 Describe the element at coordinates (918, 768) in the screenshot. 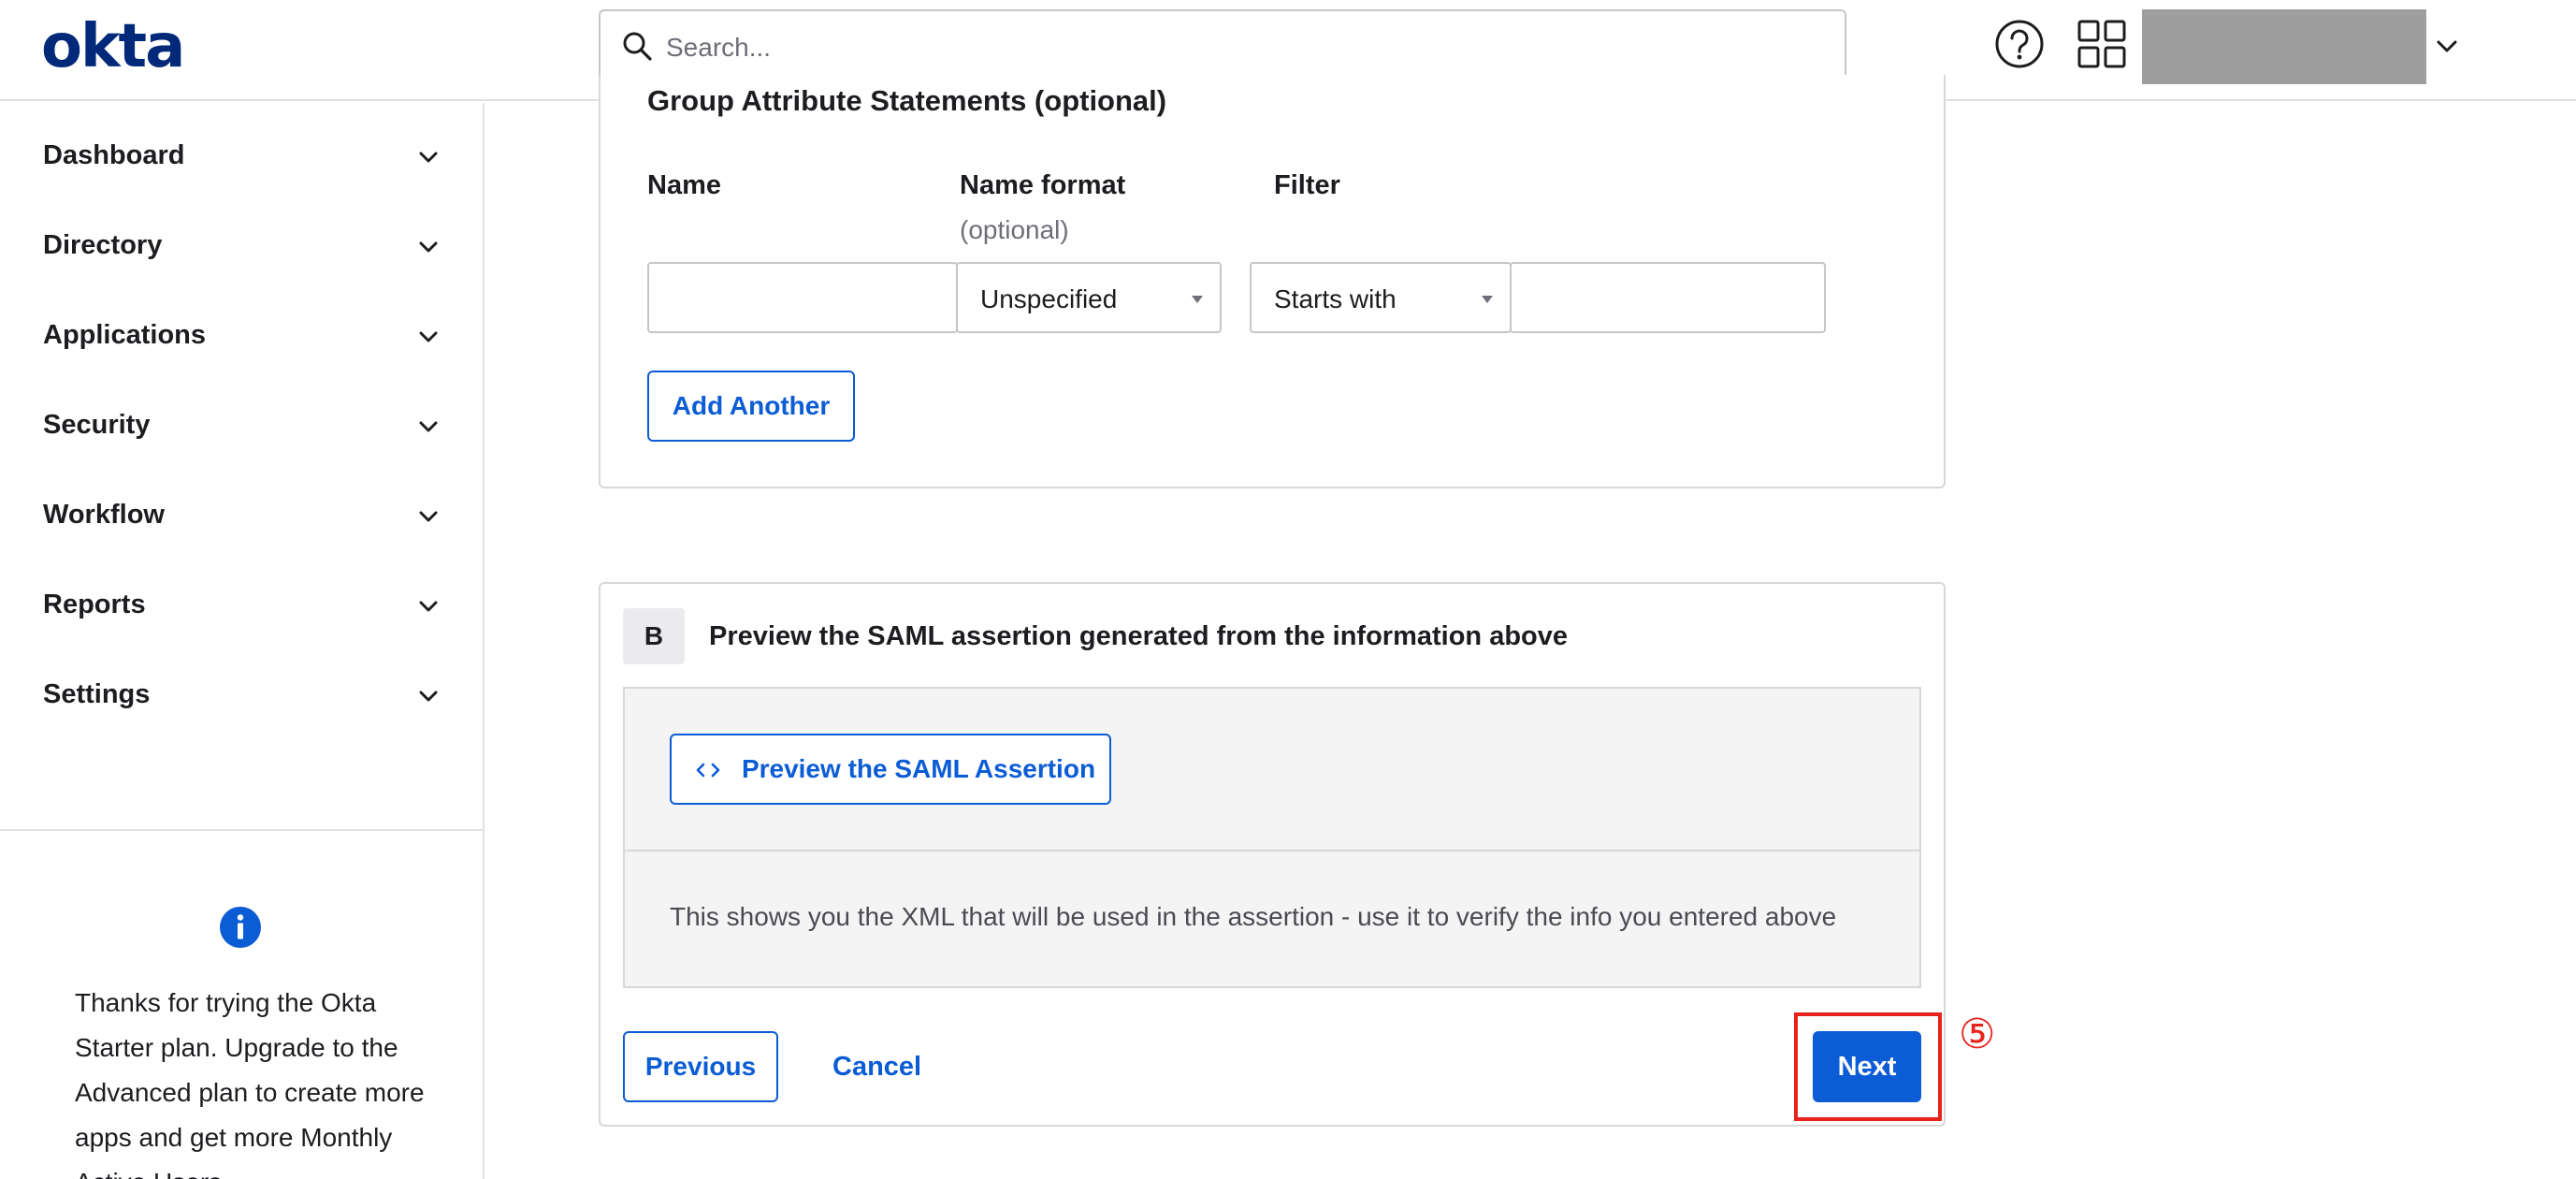

I see `preview-saml-assertion-label: Preview the SAML Assertion` at that location.